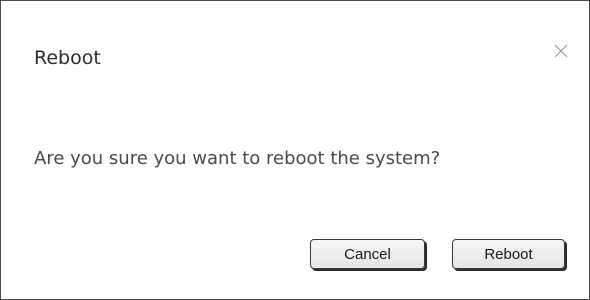 The image size is (590, 300). I want to click on close-icon, so click(561, 51).